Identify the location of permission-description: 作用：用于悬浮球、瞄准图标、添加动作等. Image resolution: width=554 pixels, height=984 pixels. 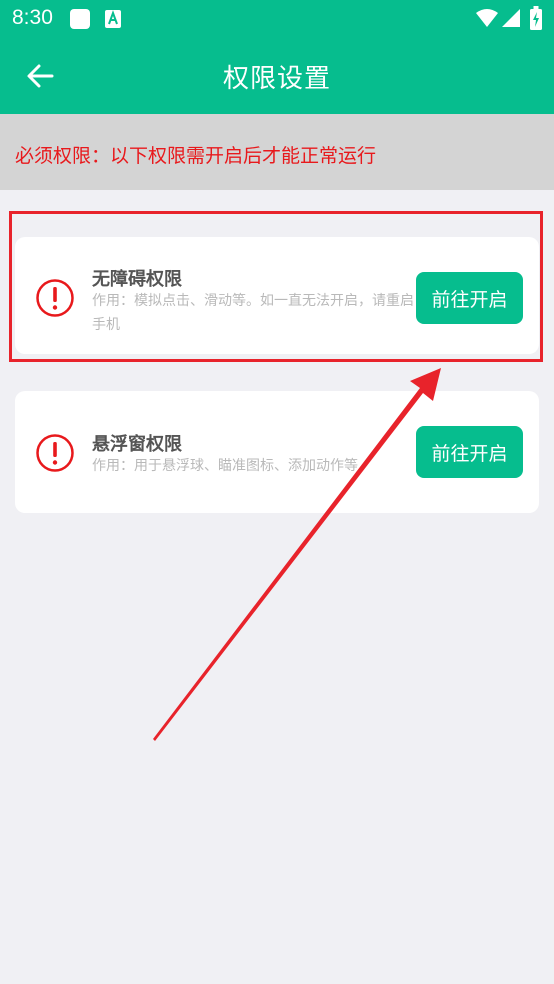
(225, 466).